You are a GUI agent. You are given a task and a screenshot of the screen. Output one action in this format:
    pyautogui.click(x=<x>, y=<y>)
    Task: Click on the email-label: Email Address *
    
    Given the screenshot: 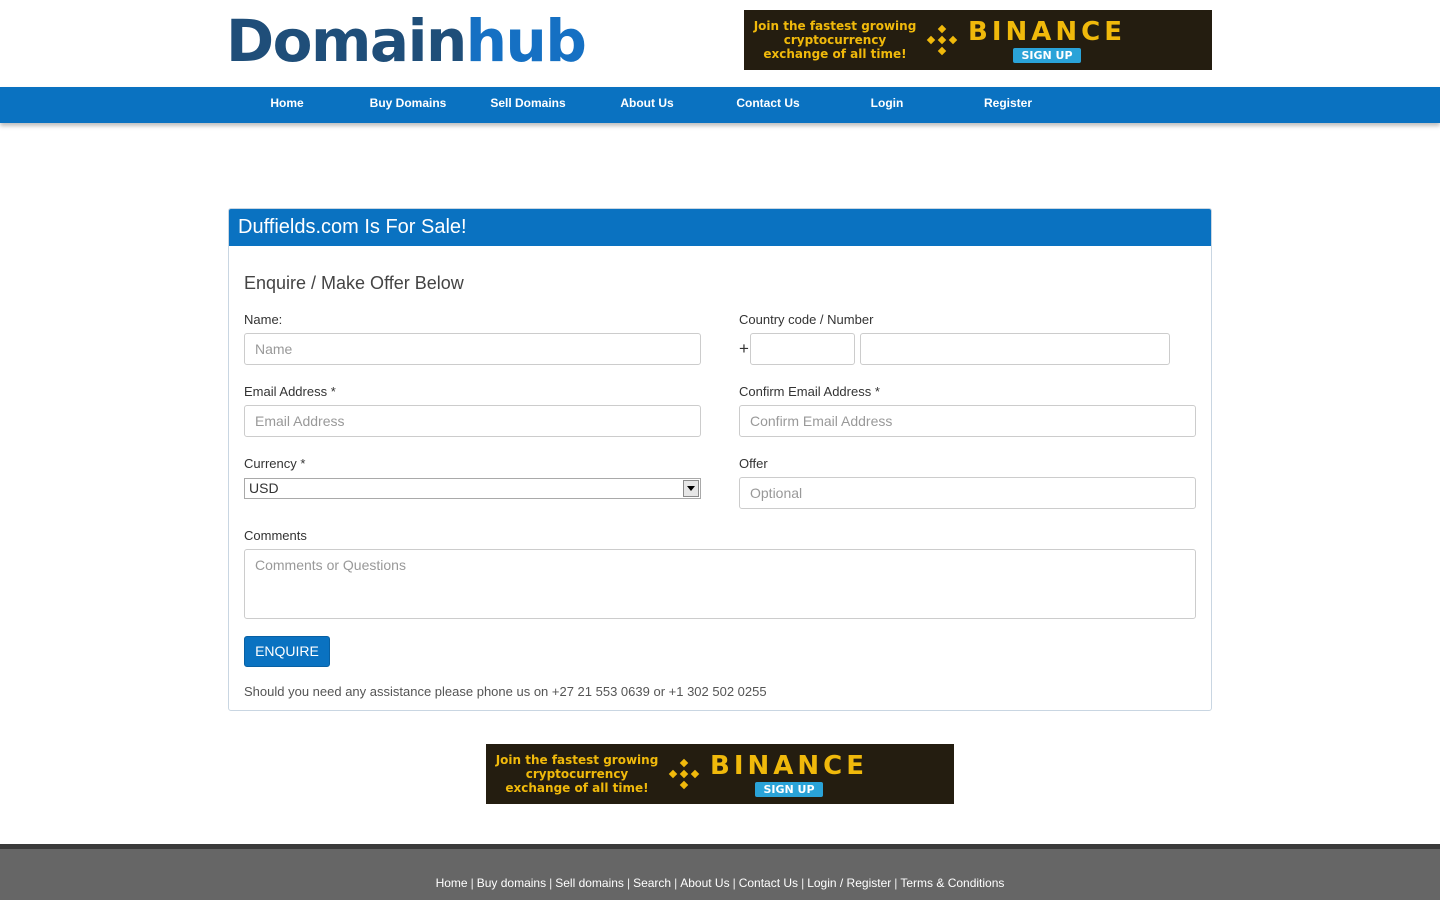 What is the action you would take?
    pyautogui.click(x=290, y=391)
    